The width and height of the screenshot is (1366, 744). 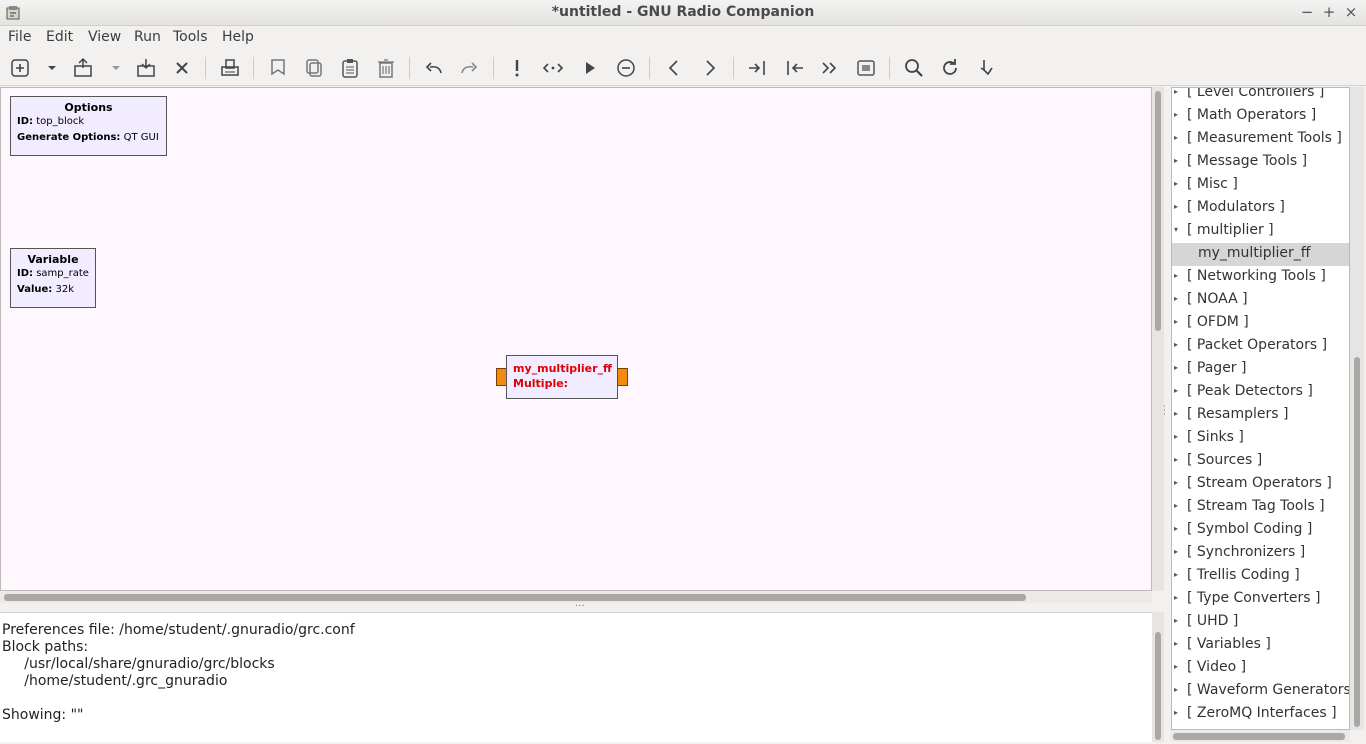 I want to click on close-icon, so click(x=182, y=68).